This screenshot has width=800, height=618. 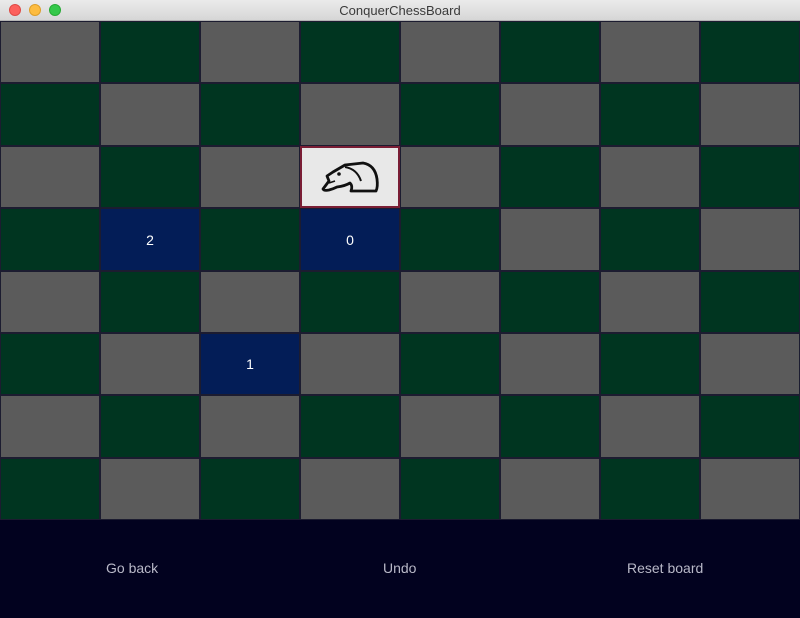 I want to click on move-order-label: 2, so click(x=150, y=239).